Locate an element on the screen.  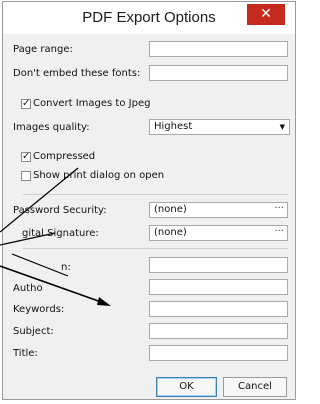
arrowhead is located at coordinates (104, 301).